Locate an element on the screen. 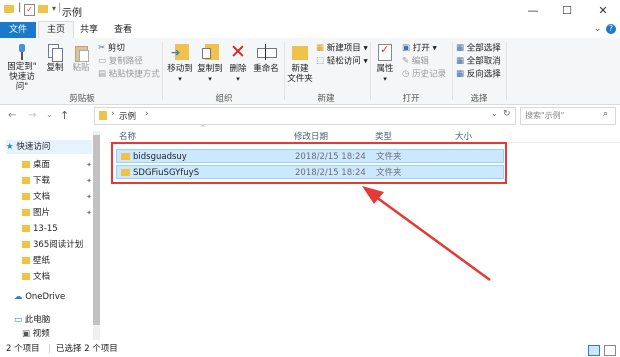  paste-shortcut-label: 粘贴快捷方式 is located at coordinates (134, 74).